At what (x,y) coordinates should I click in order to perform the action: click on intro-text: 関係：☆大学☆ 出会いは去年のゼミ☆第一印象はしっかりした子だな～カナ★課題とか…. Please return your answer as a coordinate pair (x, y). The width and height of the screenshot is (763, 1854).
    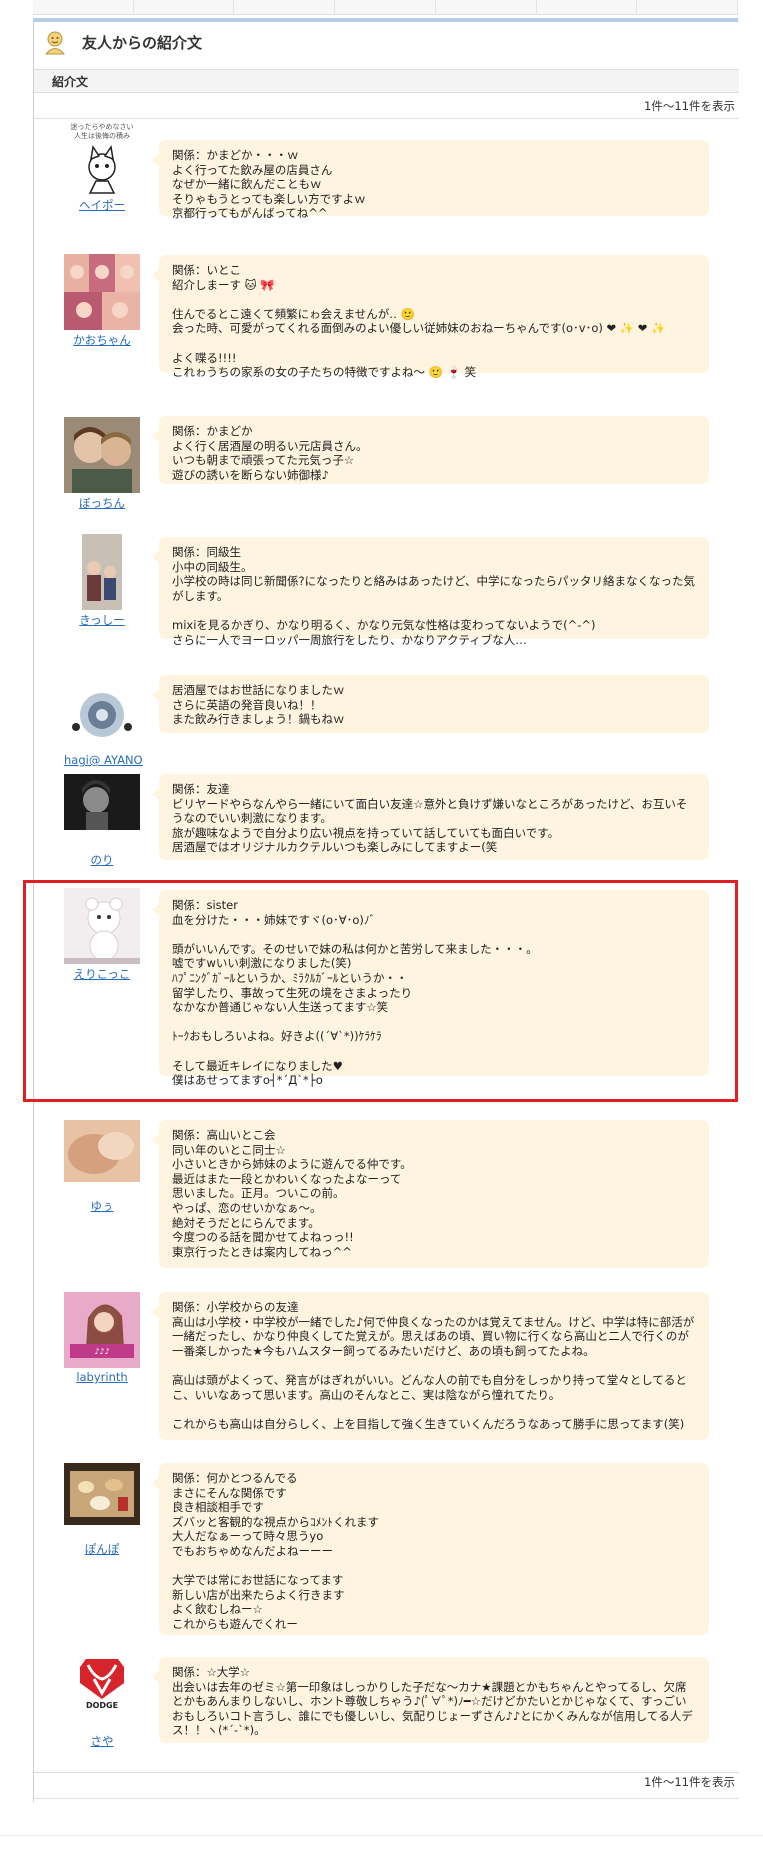
    Looking at the image, I should click on (432, 1701).